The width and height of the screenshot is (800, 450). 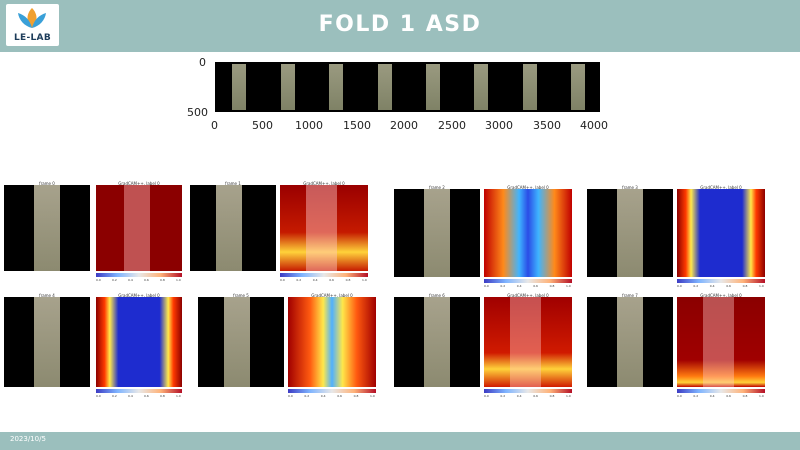 What do you see at coordinates (262, 125) in the screenshot?
I see `x-tick-label: 500` at bounding box center [262, 125].